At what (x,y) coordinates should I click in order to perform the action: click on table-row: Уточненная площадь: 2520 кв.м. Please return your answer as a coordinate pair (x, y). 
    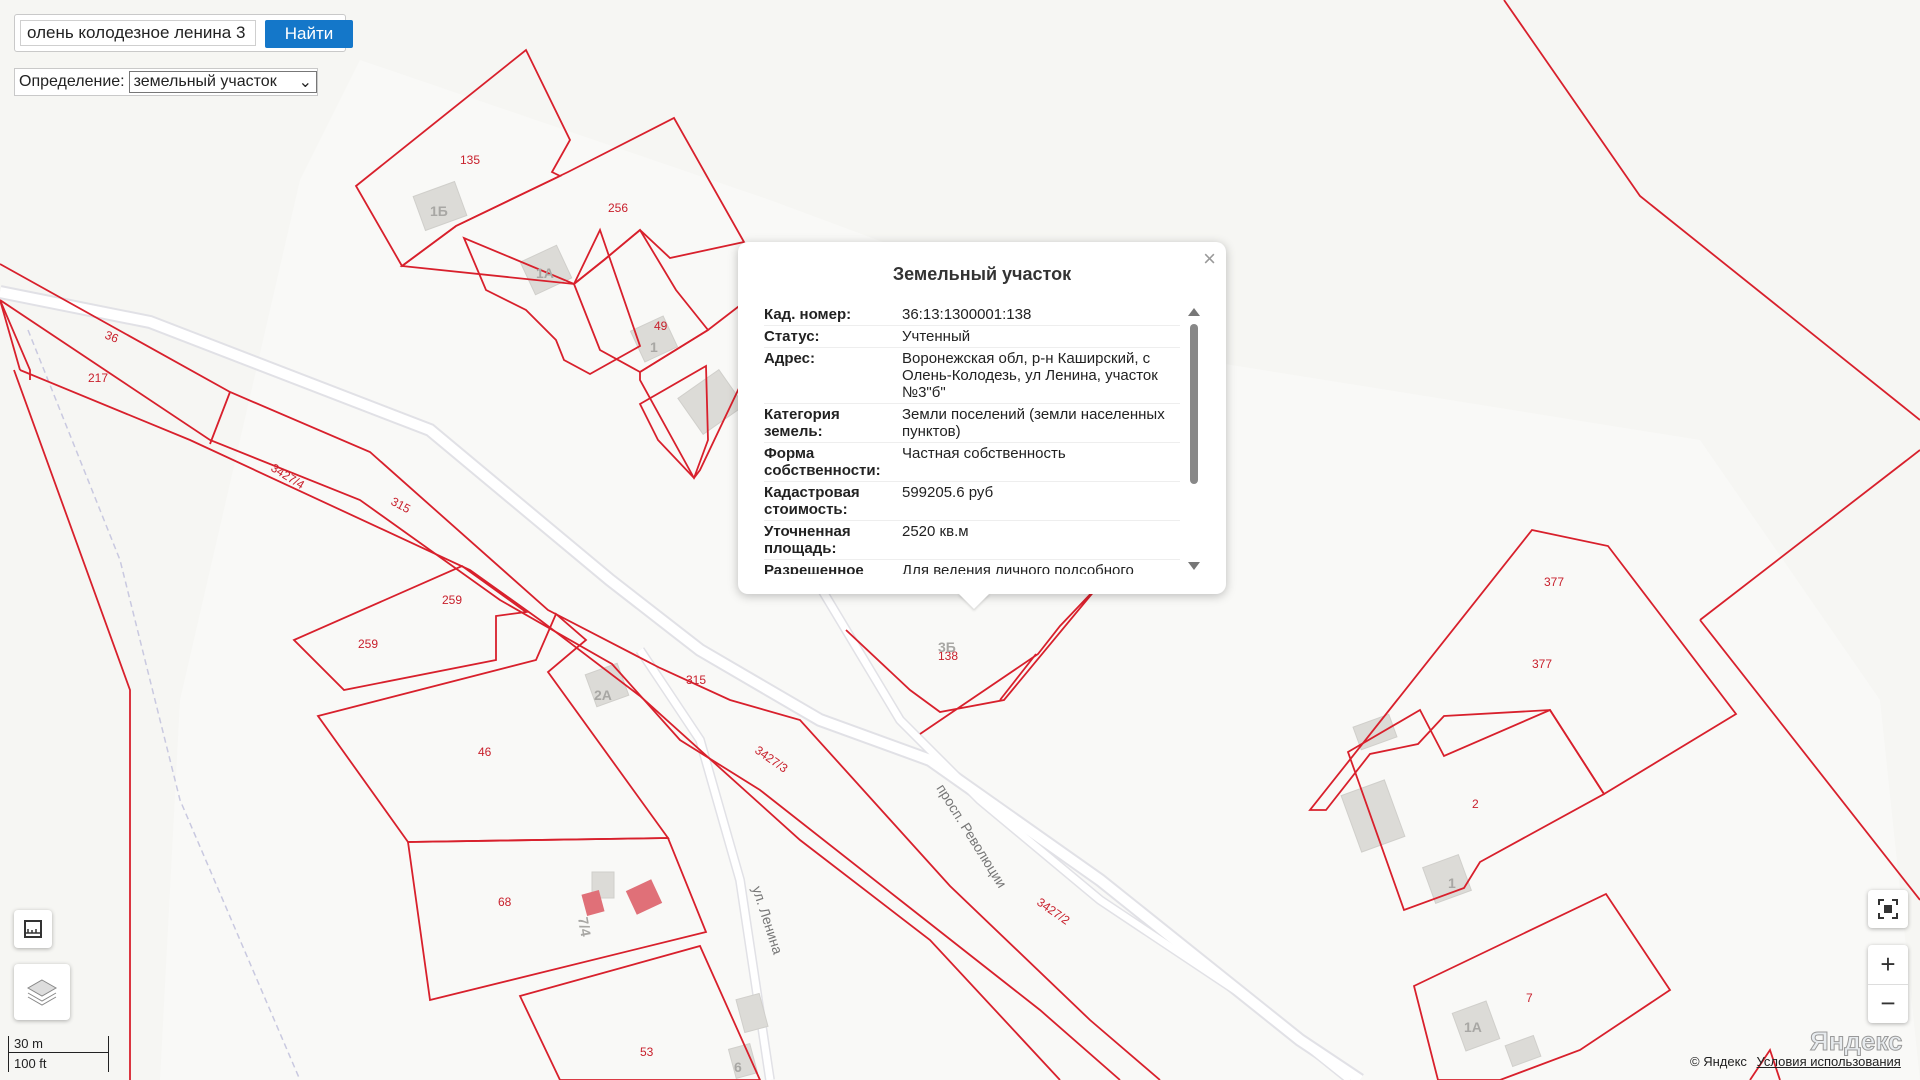
    Looking at the image, I should click on (972, 540).